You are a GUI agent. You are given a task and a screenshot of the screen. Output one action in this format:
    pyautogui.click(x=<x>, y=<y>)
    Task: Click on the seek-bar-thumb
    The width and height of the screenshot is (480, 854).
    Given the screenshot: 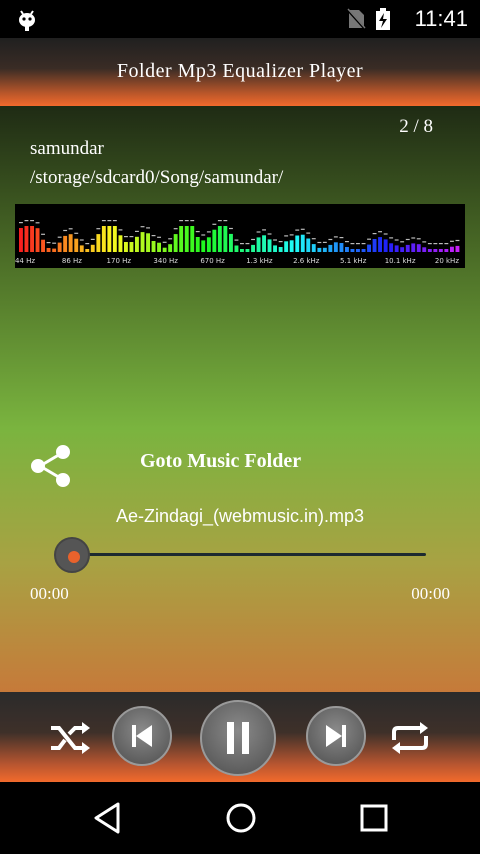 What is the action you would take?
    pyautogui.click(x=72, y=555)
    